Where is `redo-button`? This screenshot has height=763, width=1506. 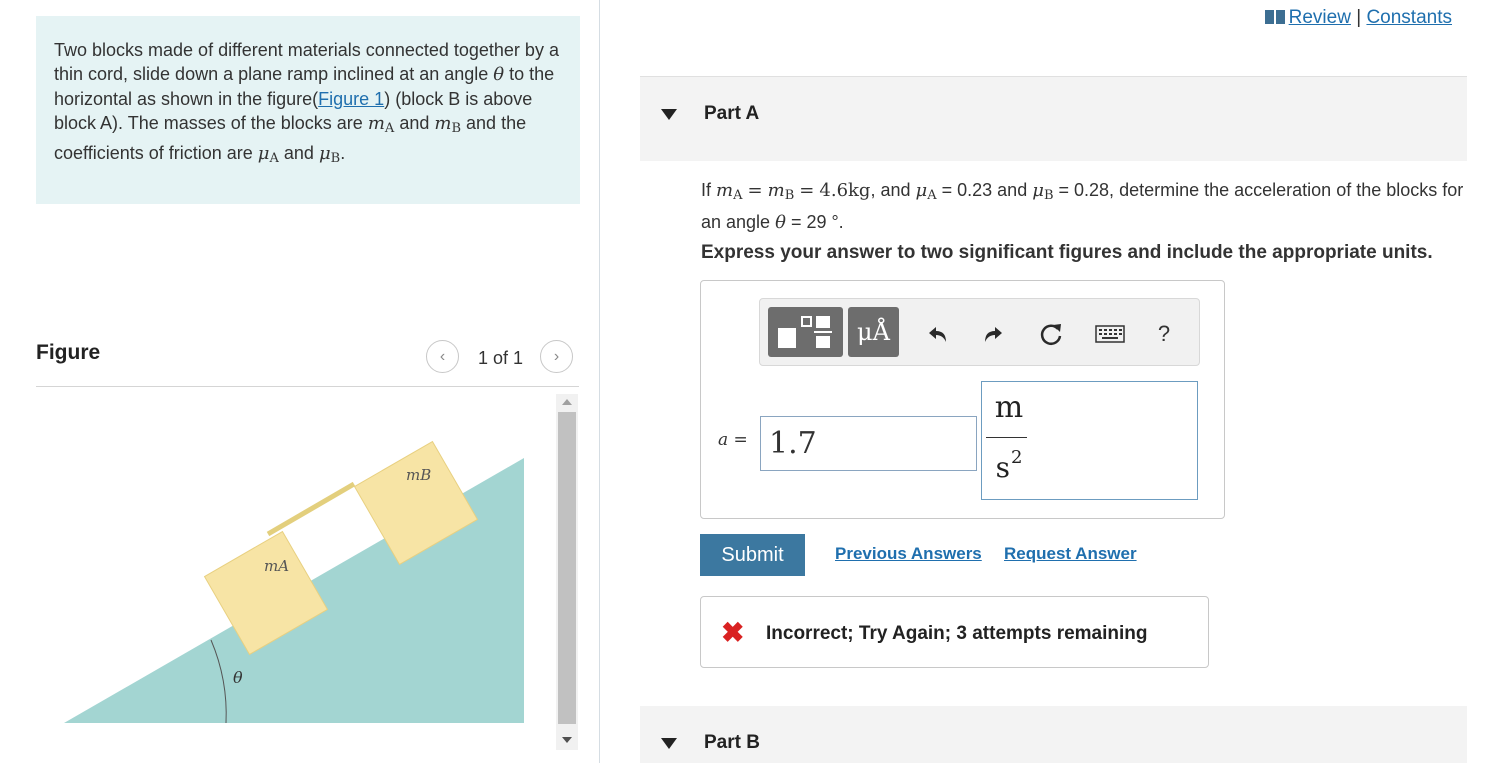 redo-button is located at coordinates (993, 334).